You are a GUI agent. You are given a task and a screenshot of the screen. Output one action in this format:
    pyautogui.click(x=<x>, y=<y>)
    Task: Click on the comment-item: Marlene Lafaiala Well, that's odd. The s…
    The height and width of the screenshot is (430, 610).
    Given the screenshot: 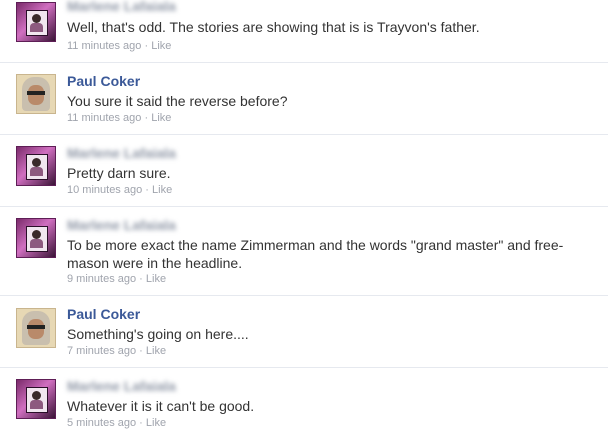 What is the action you would take?
    pyautogui.click(x=304, y=31)
    